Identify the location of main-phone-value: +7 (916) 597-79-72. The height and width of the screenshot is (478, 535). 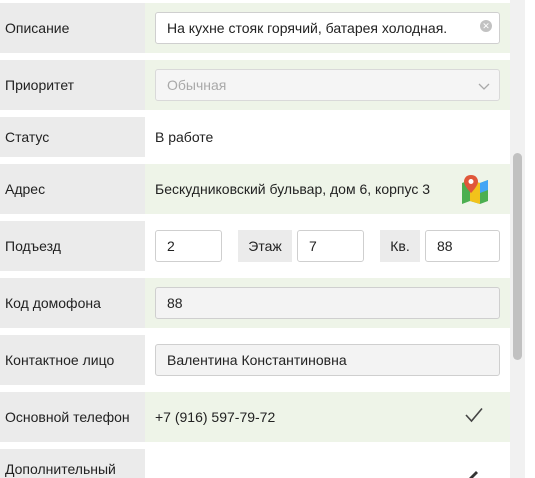
(215, 417).